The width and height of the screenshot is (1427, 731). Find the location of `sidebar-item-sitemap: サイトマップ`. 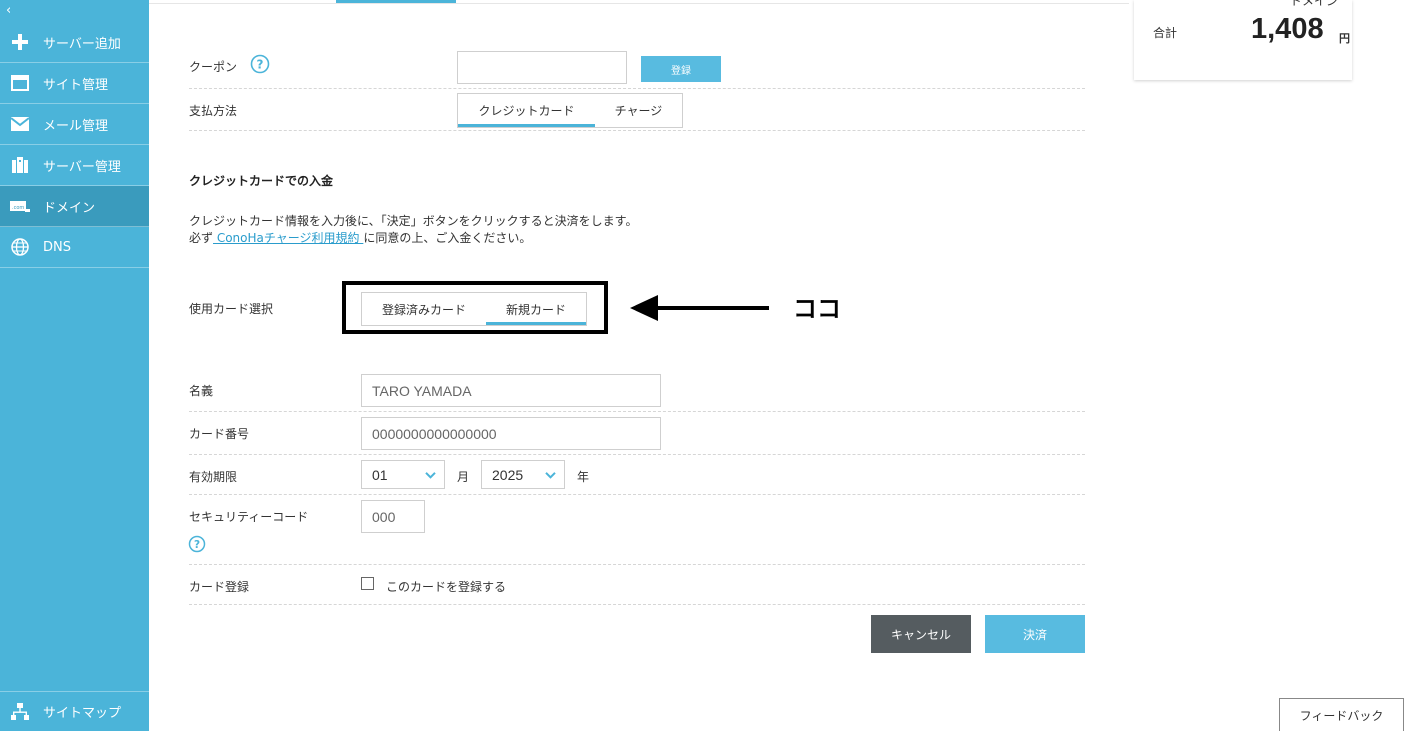

sidebar-item-sitemap: サイトマップ is located at coordinates (74, 711).